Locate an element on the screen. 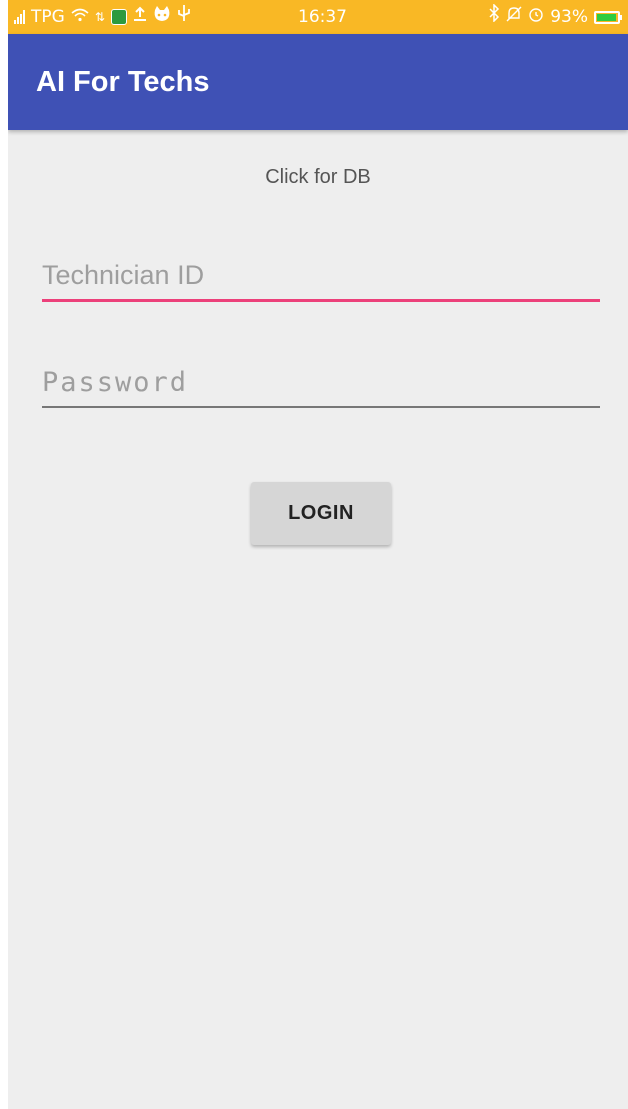 This screenshot has height=1109, width=628. upload-icon is located at coordinates (140, 17).